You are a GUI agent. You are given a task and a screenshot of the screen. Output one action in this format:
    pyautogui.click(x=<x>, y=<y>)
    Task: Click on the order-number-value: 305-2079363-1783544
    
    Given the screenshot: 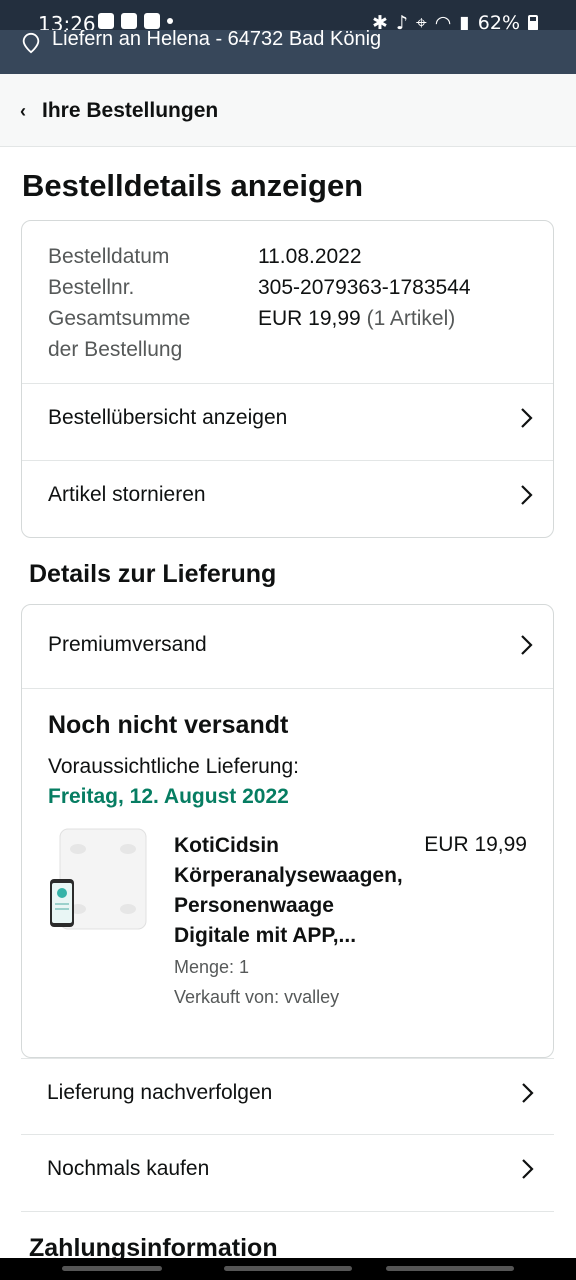 What is the action you would take?
    pyautogui.click(x=364, y=287)
    